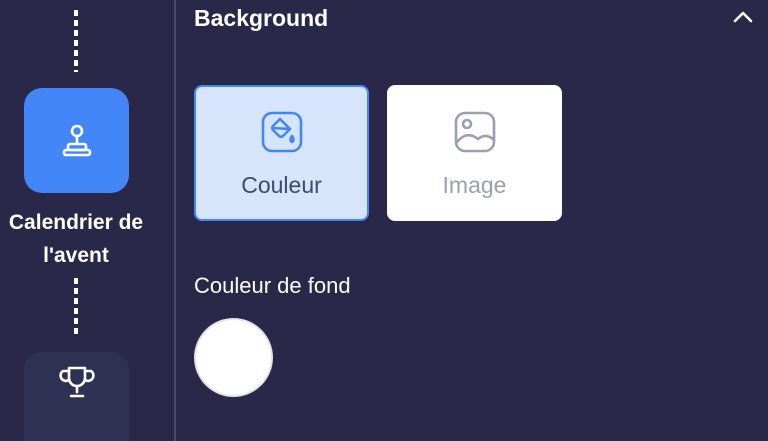 This screenshot has width=768, height=441. What do you see at coordinates (76, 381) in the screenshot?
I see `trophy-icon` at bounding box center [76, 381].